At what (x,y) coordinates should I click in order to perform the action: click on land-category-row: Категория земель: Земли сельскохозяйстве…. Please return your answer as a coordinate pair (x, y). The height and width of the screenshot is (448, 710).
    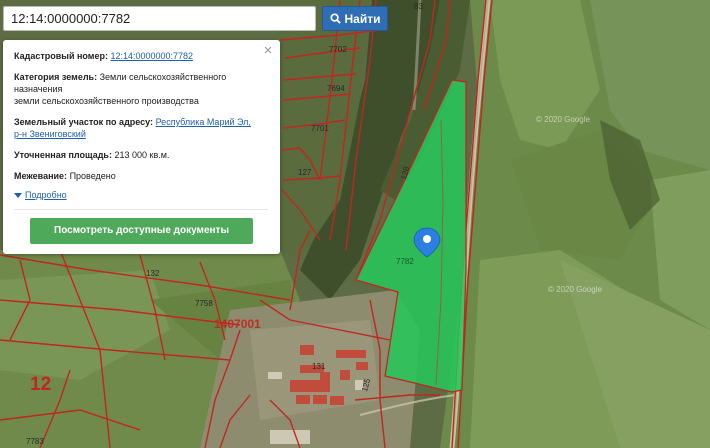
    Looking at the image, I should click on (141, 89).